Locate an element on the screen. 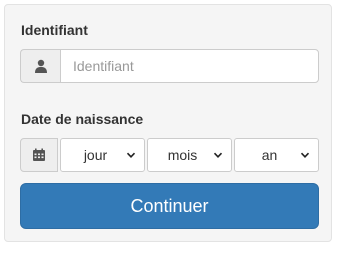  user-icon is located at coordinates (40, 66).